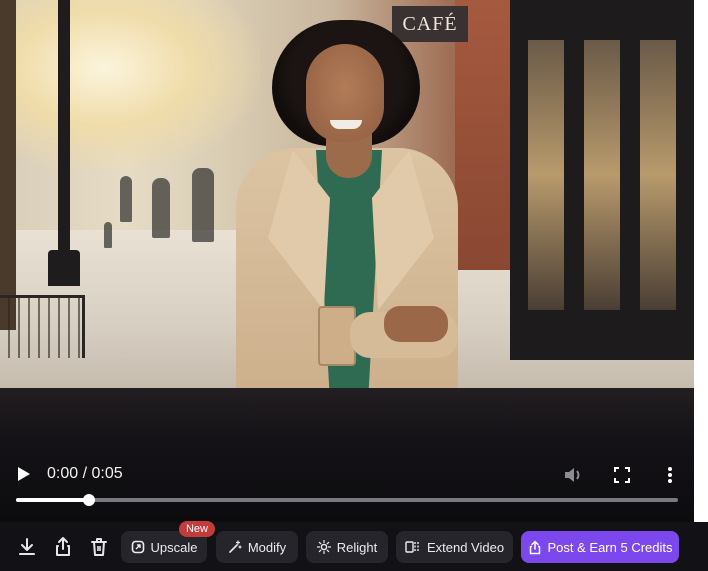  I want to click on relight-label: Relight, so click(357, 547).